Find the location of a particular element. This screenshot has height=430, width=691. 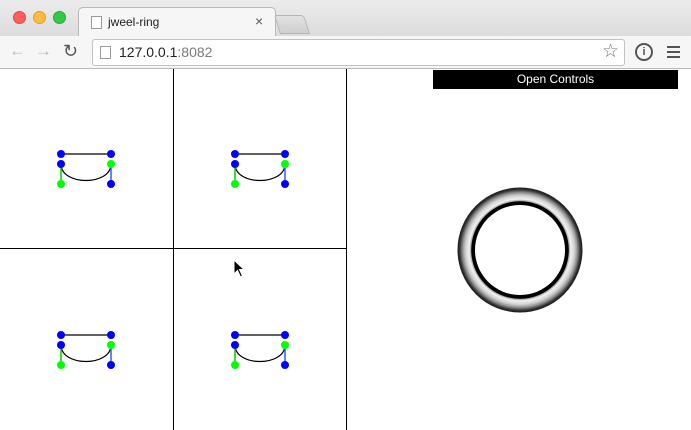

hamburger-menu-icon is located at coordinates (673, 52).